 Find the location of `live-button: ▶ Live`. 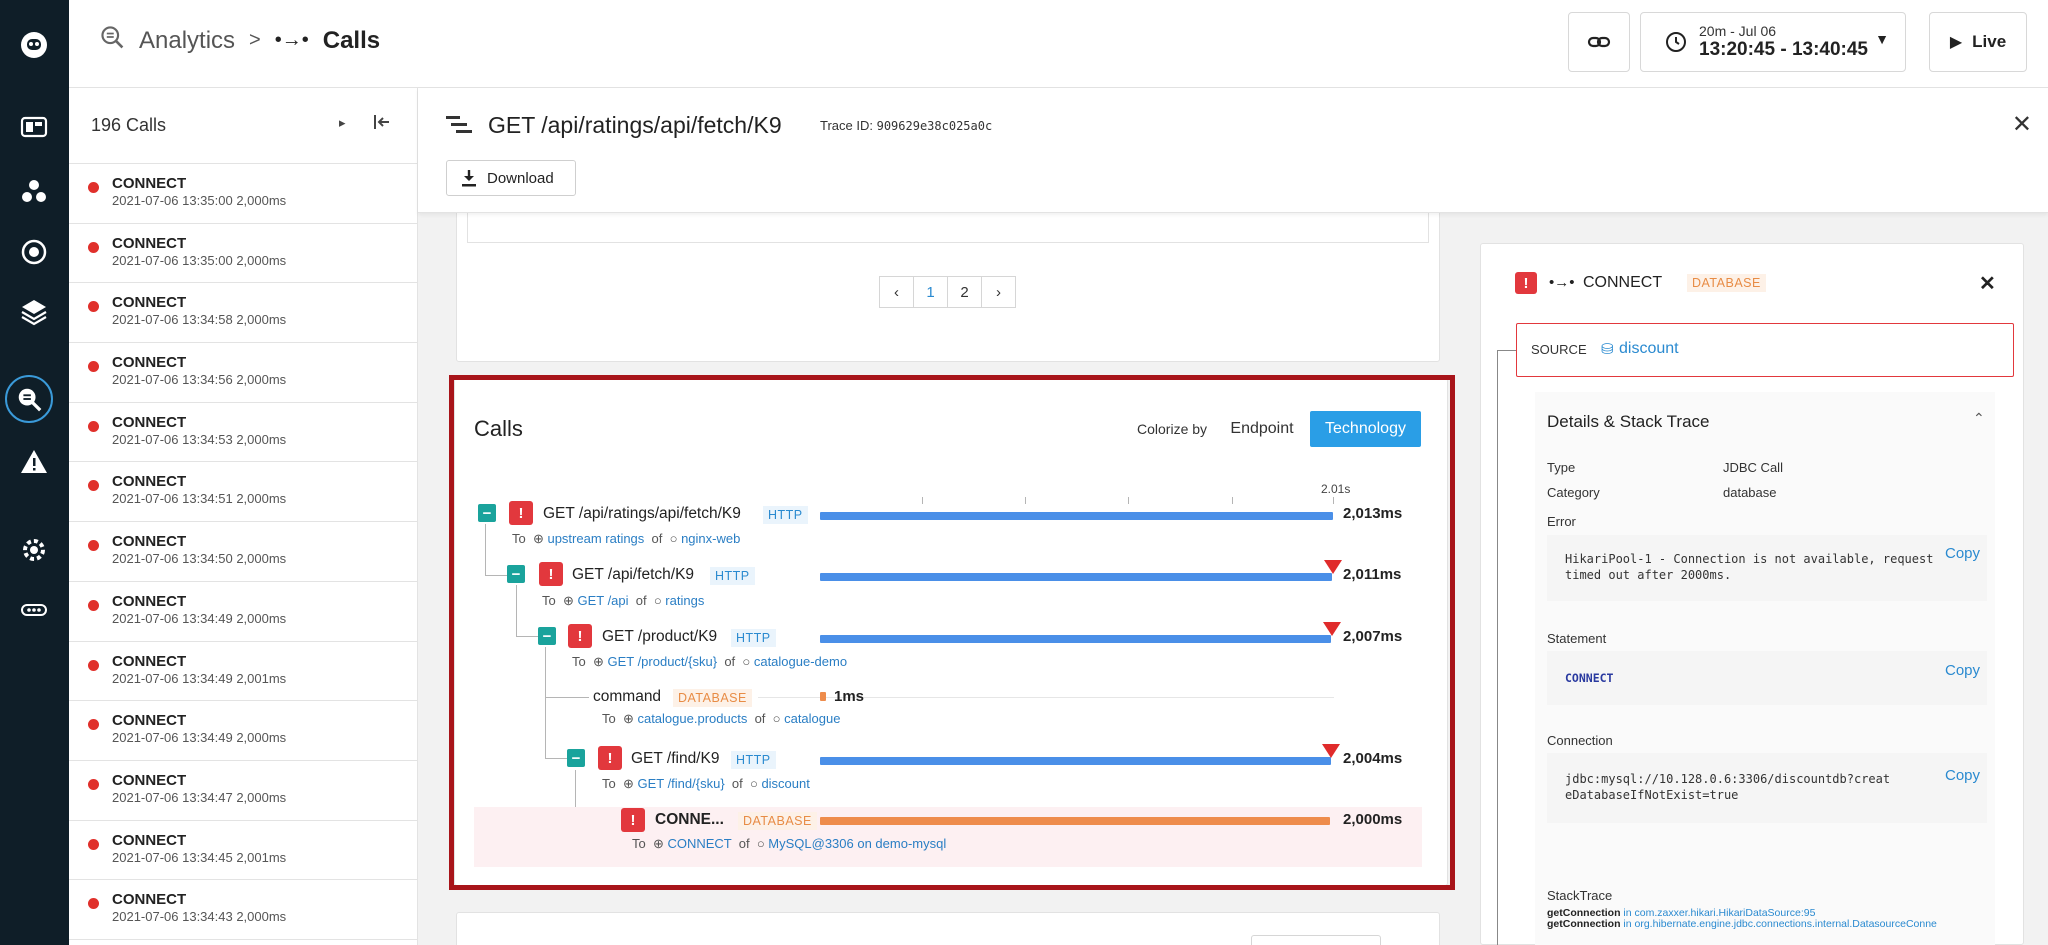

live-button: ▶ Live is located at coordinates (1978, 42).